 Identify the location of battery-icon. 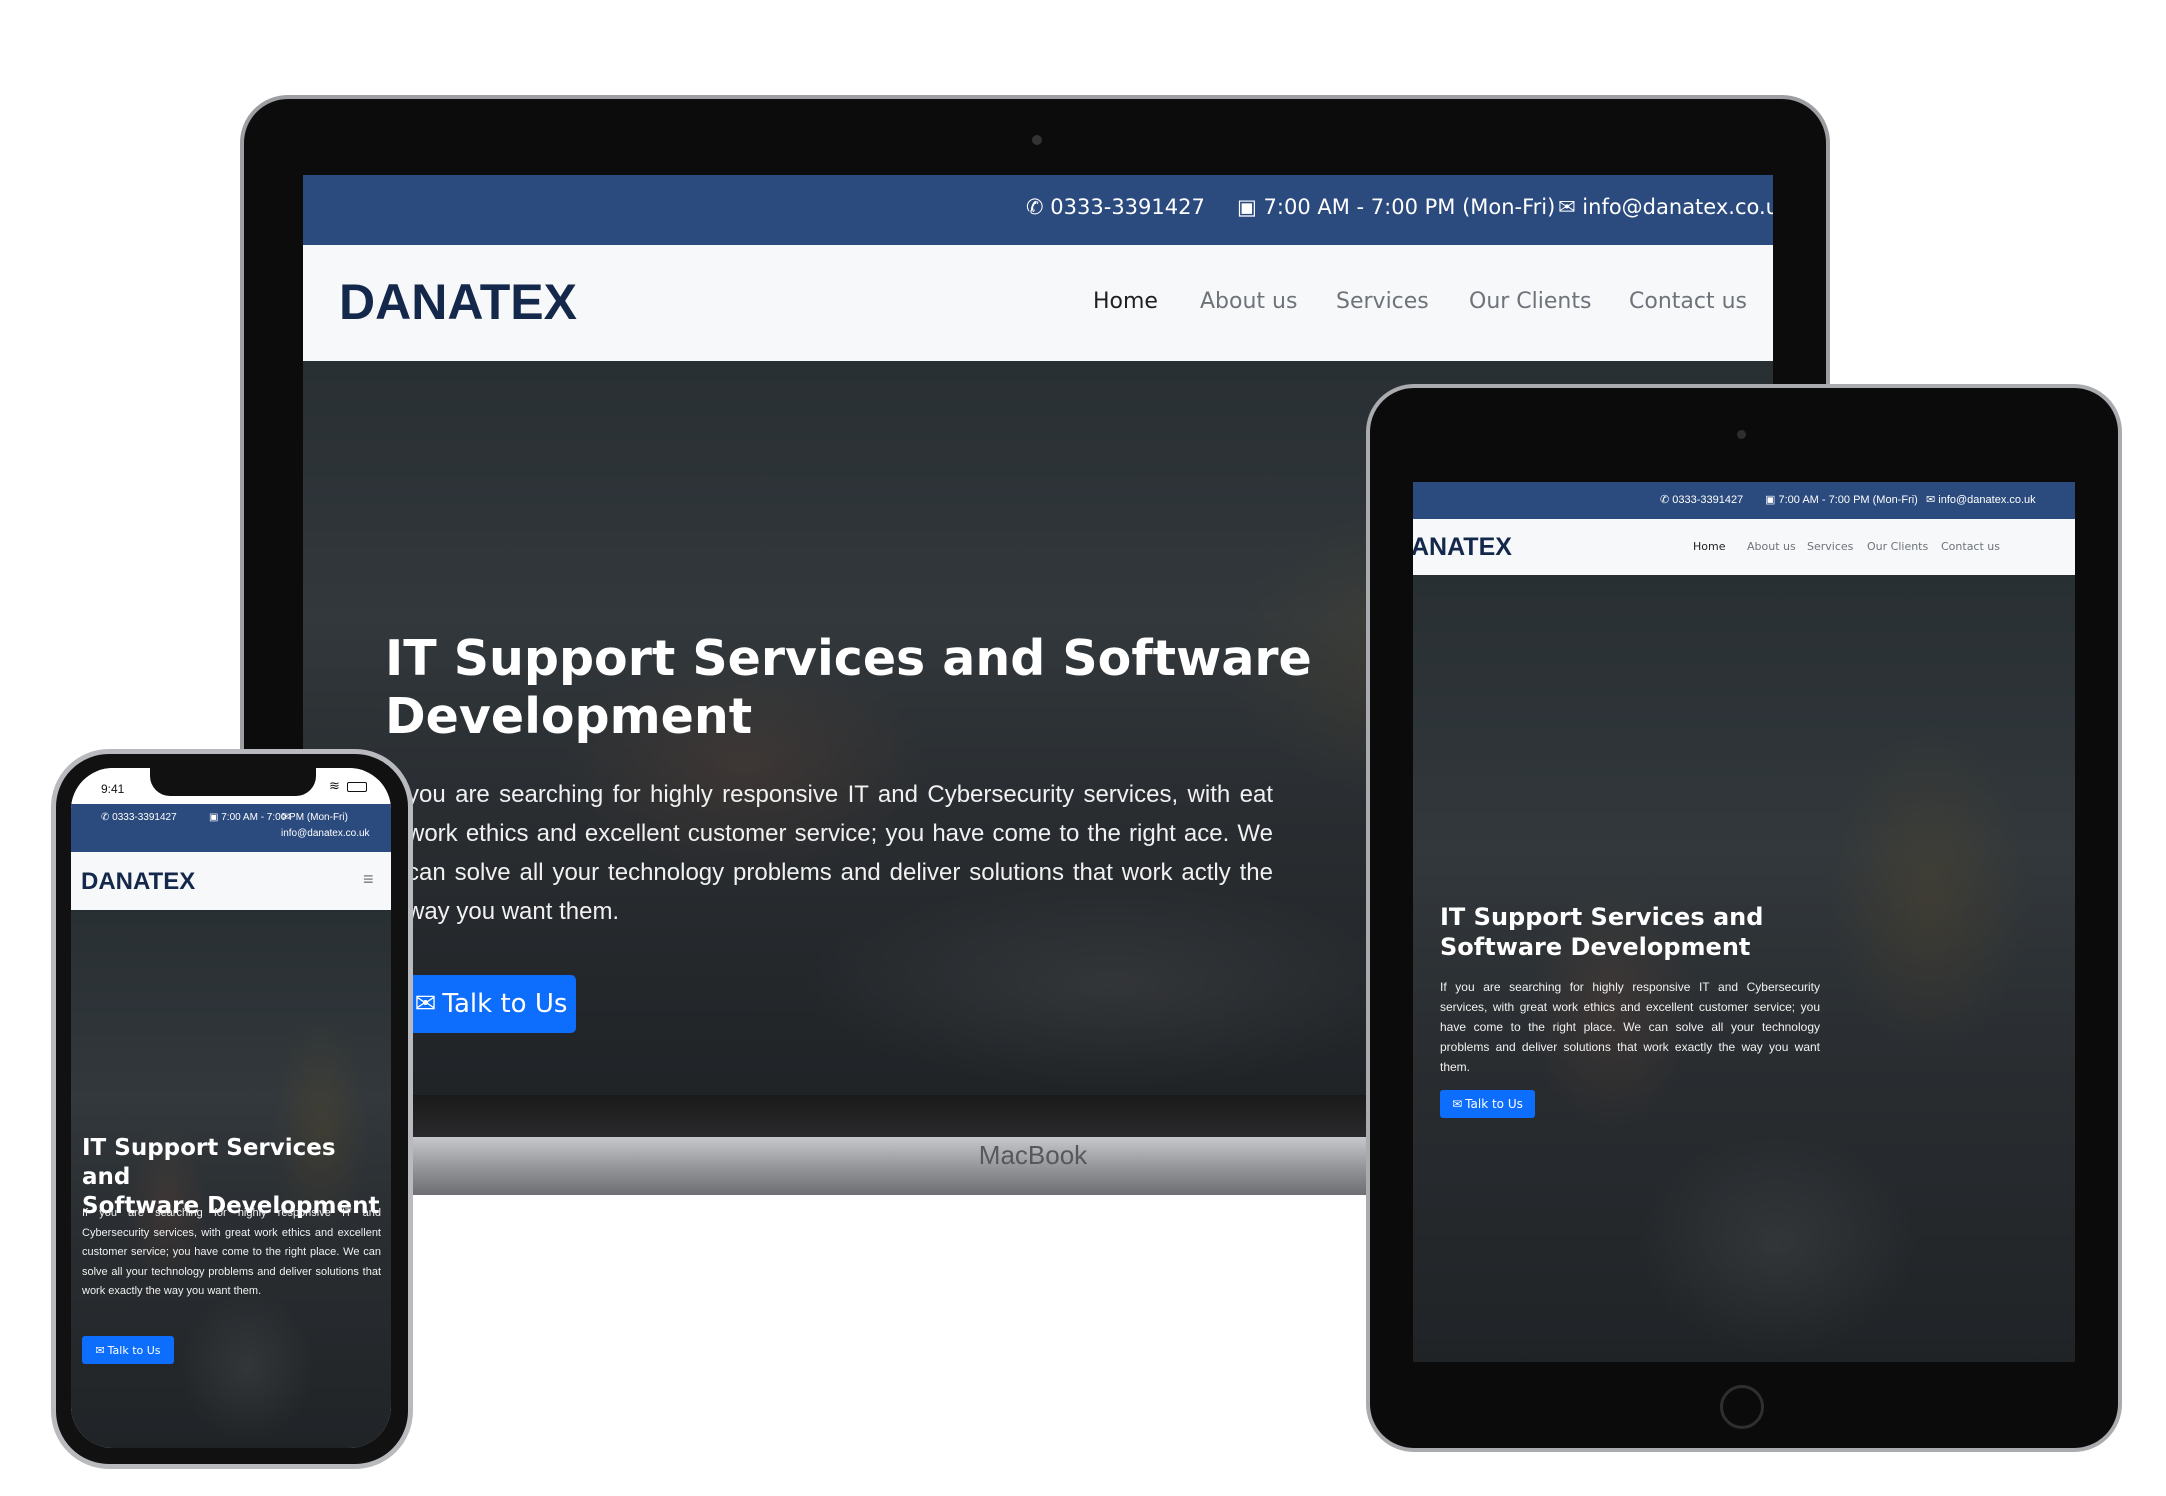
(357, 787).